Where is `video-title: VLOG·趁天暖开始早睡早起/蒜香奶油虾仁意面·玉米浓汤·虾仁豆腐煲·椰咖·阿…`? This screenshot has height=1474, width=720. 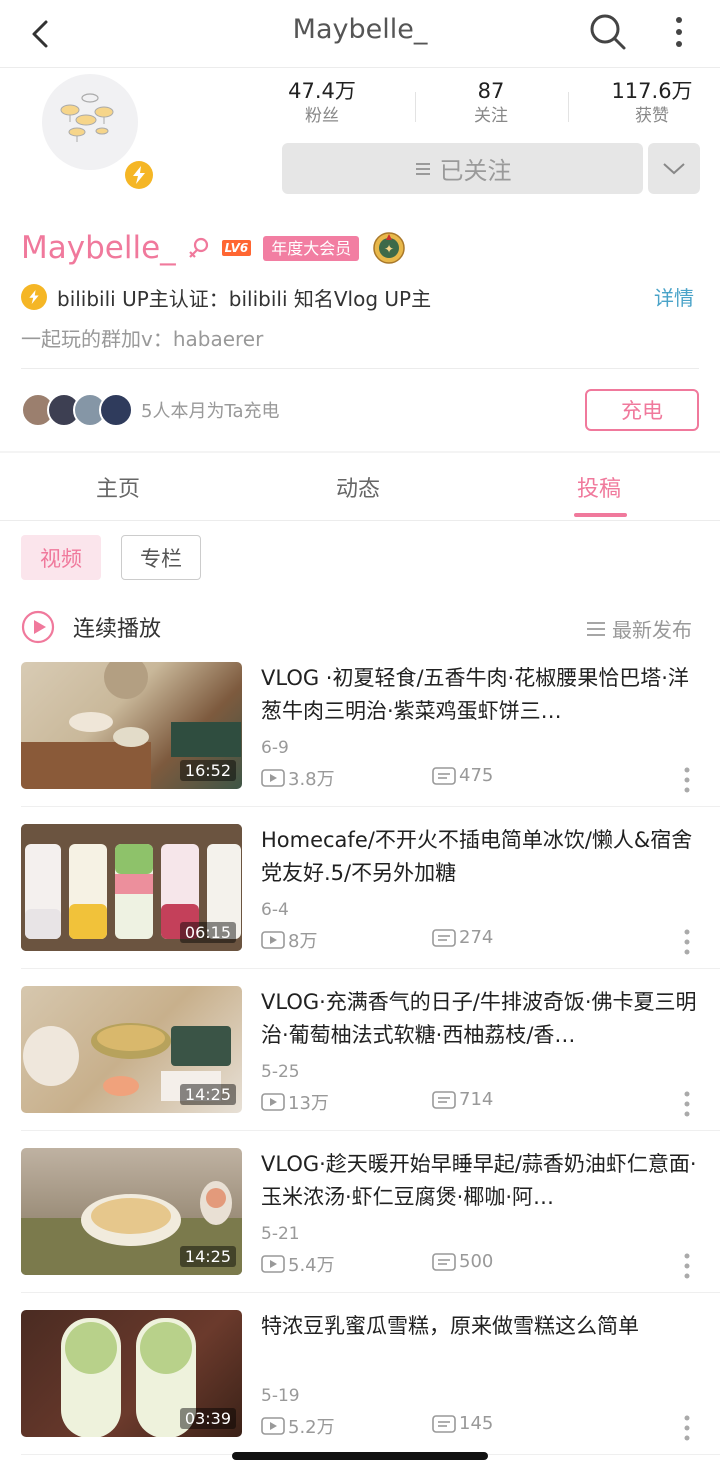
video-title: VLOG·趁天暖开始早睡早起/蒜香奶油虾仁意面·玉米浓汤·虾仁豆腐煲·椰咖·阿… is located at coordinates (481, 1181).